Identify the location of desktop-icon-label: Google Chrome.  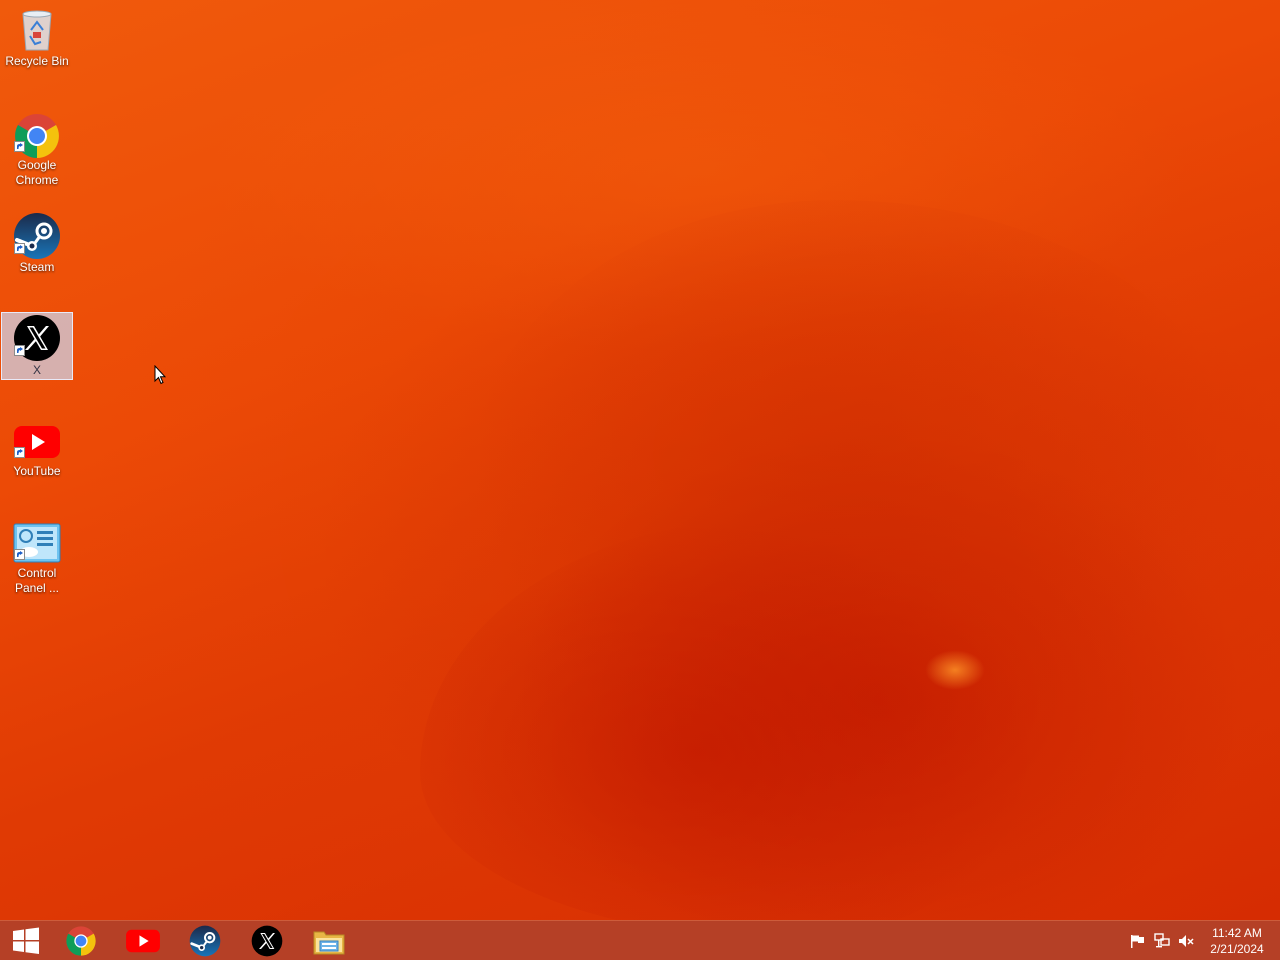
(37, 172).